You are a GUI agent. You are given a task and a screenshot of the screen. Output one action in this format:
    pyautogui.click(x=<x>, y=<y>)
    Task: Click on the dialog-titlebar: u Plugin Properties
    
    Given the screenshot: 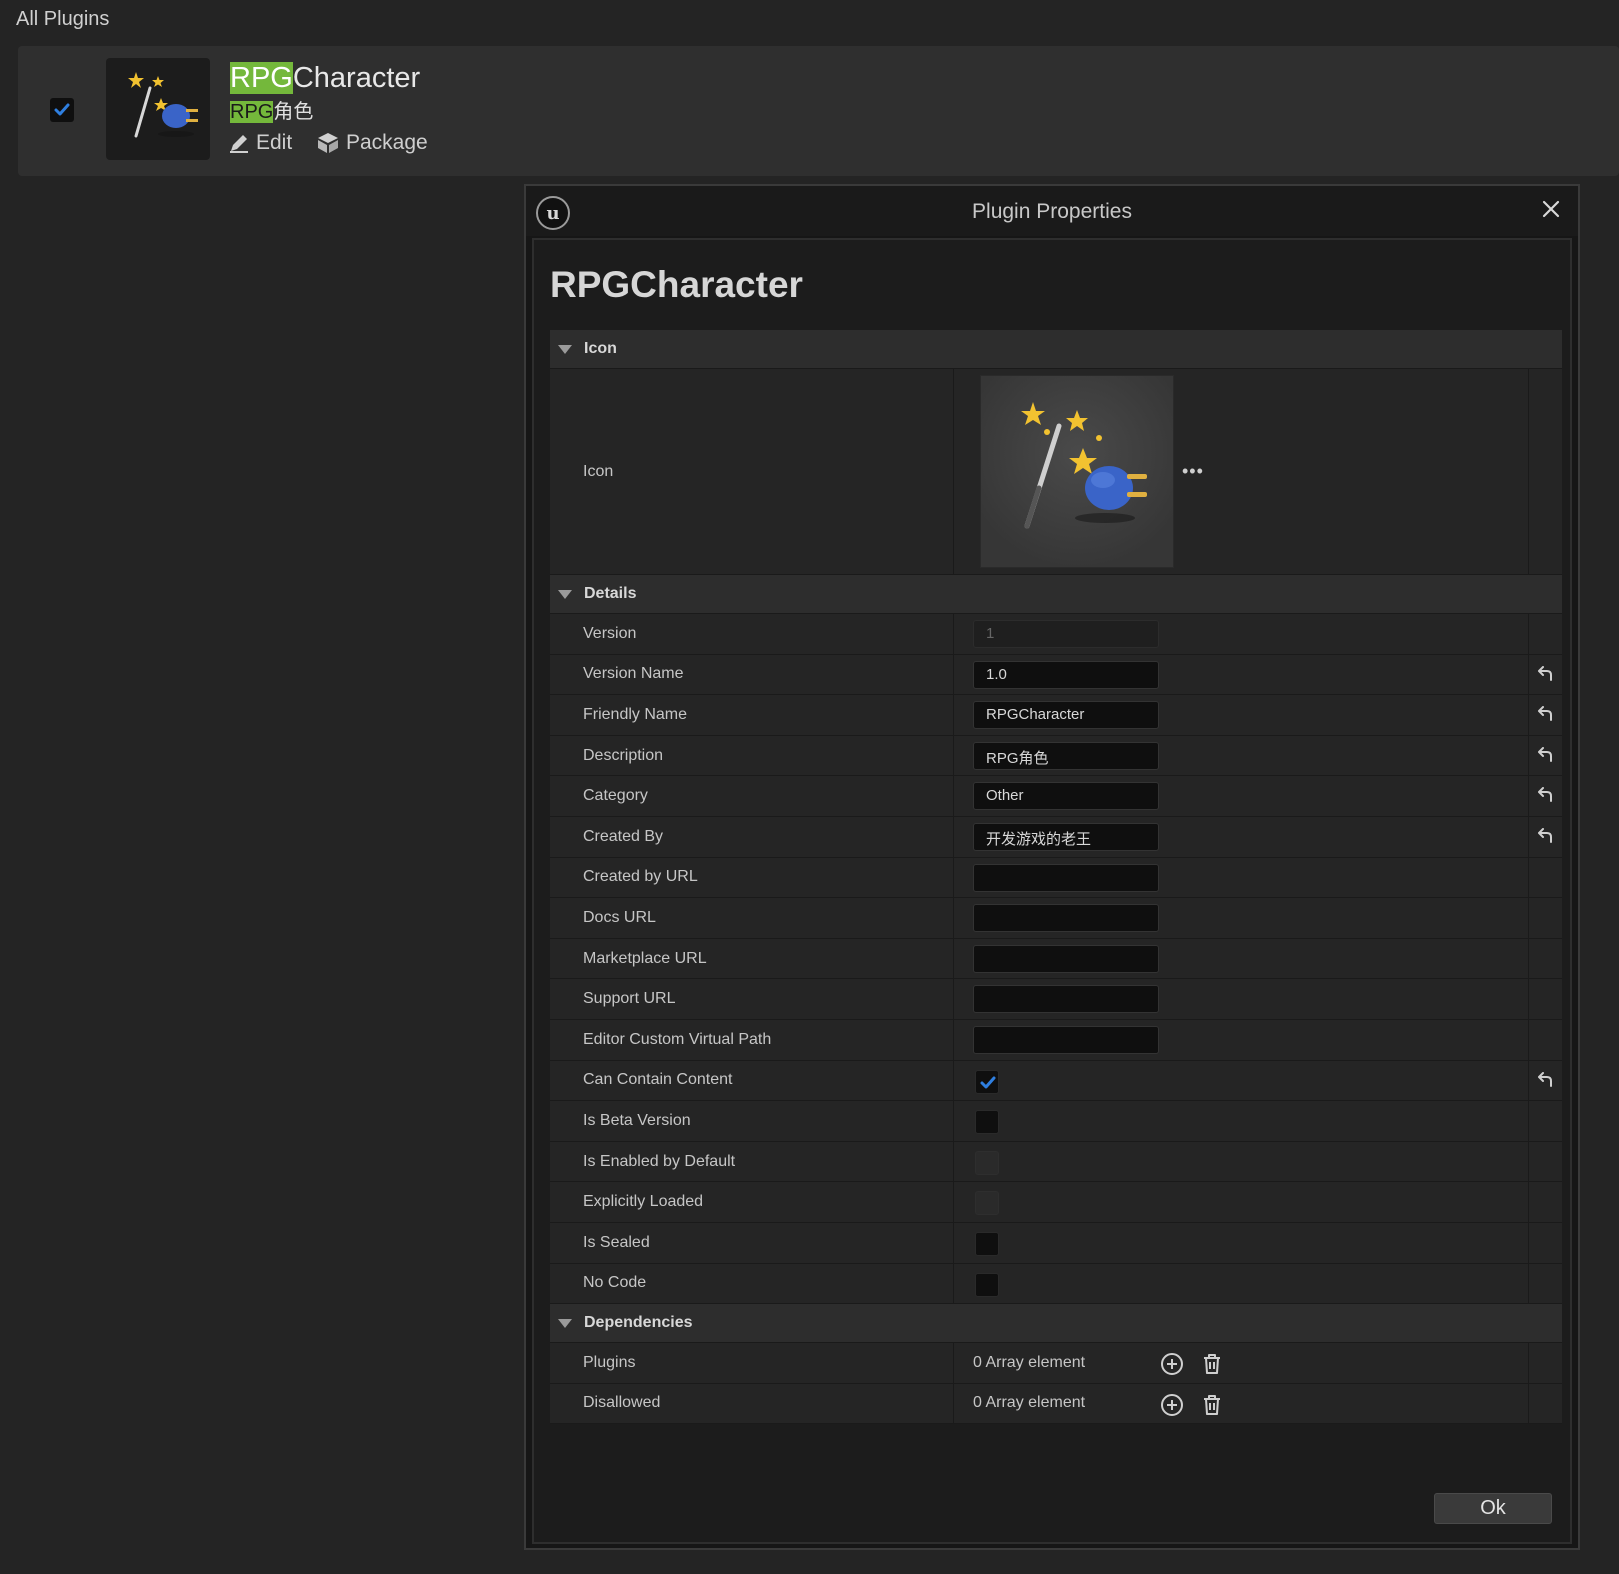 What is the action you would take?
    pyautogui.click(x=1052, y=211)
    